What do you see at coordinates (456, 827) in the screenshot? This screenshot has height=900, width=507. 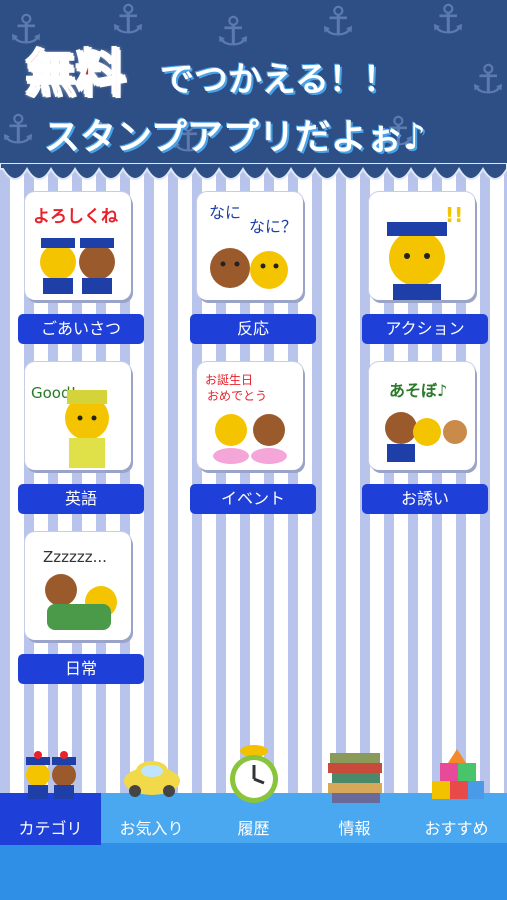 I see `tab-label: おすすめ` at bounding box center [456, 827].